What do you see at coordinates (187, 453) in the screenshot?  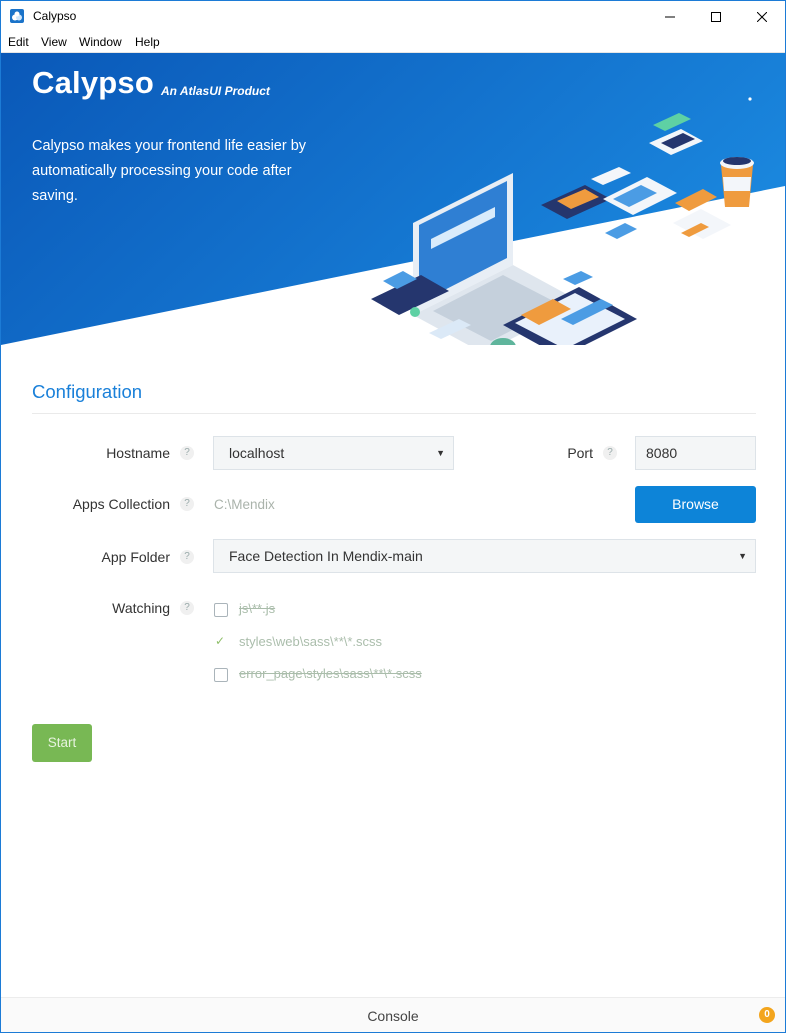 I see `hostname-help-icon: ?` at bounding box center [187, 453].